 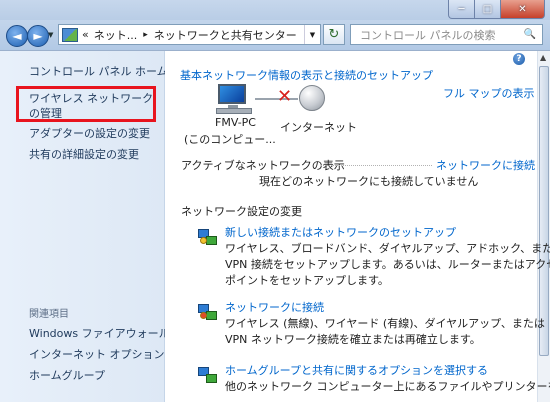 What do you see at coordinates (241, 211) in the screenshot?
I see `change-settings-heading: ネットワーク設定の変更` at bounding box center [241, 211].